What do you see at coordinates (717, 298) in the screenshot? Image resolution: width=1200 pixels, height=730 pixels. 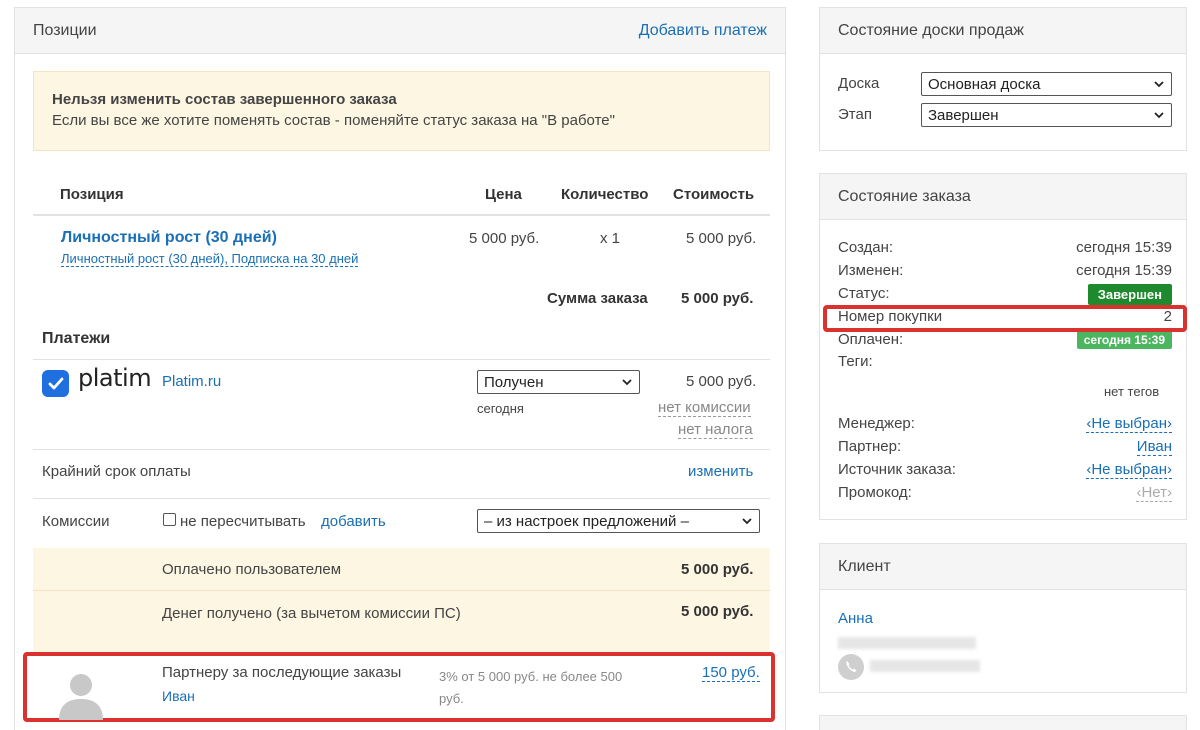 I see `order-sum-value: 5 000 руб.` at bounding box center [717, 298].